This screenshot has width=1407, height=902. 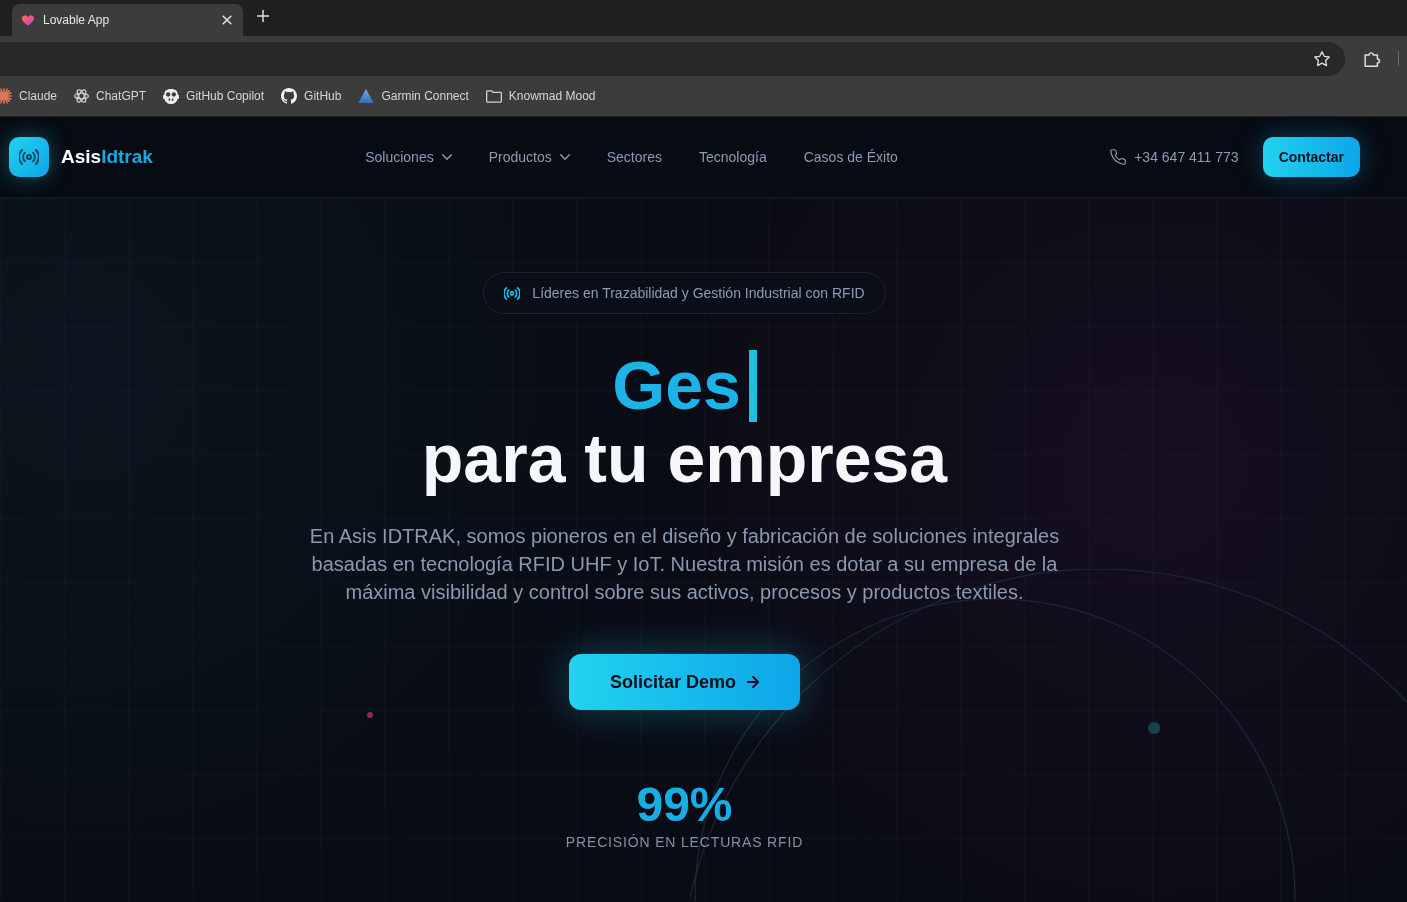 I want to click on phone-icon, so click(x=1118, y=157).